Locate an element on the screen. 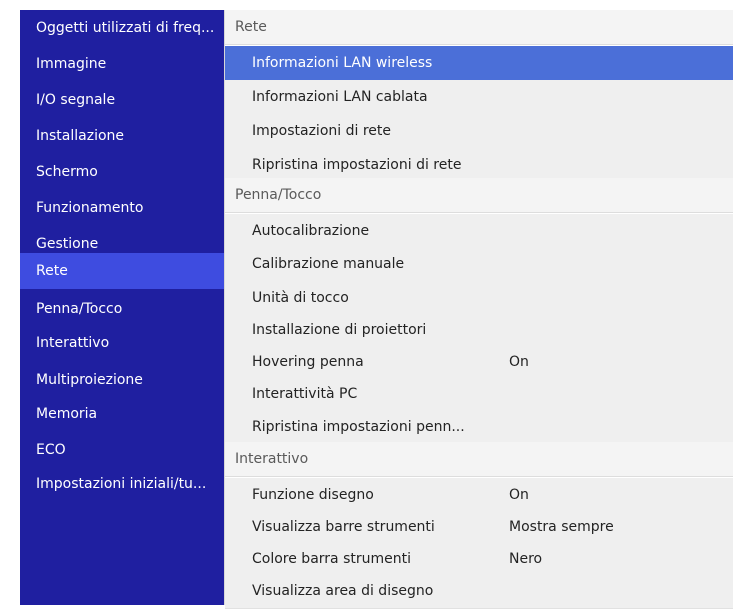 This screenshot has height=609, width=733. sidebar-item-schermo: Schermo is located at coordinates (122, 172).